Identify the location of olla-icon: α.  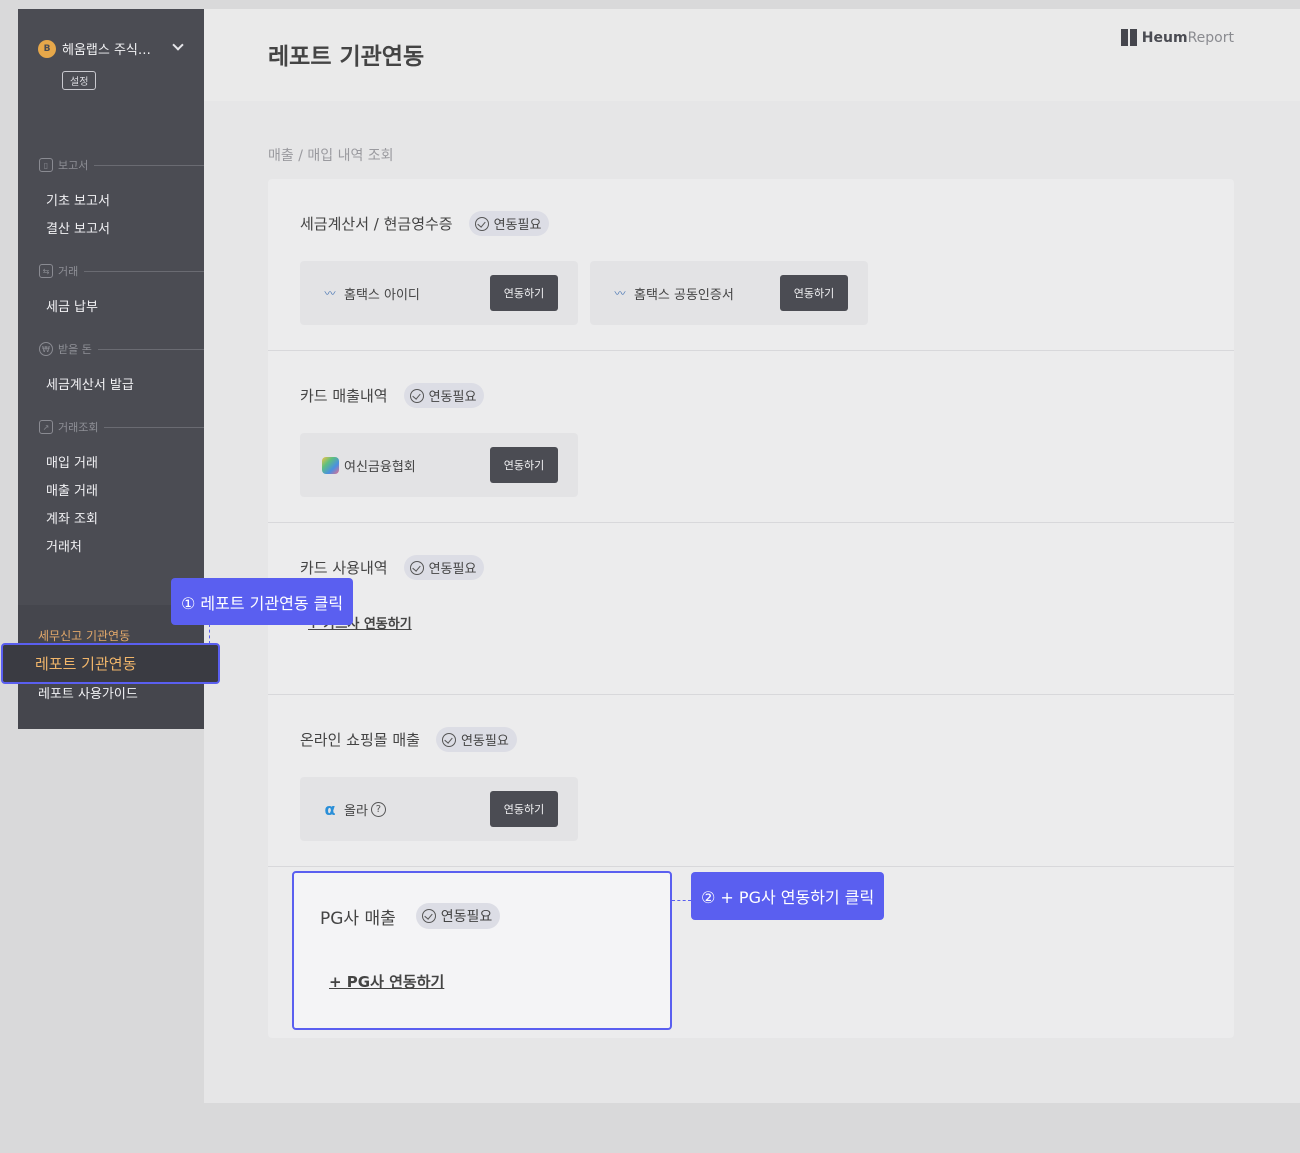
(330, 809).